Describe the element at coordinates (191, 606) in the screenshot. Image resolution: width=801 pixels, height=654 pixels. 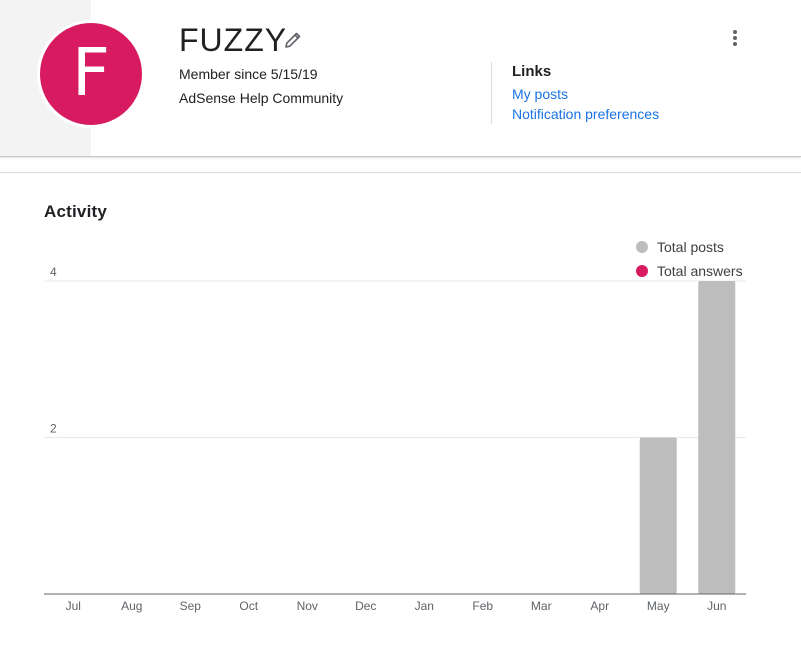
I see `x-tick-label-sep: Sep` at that location.